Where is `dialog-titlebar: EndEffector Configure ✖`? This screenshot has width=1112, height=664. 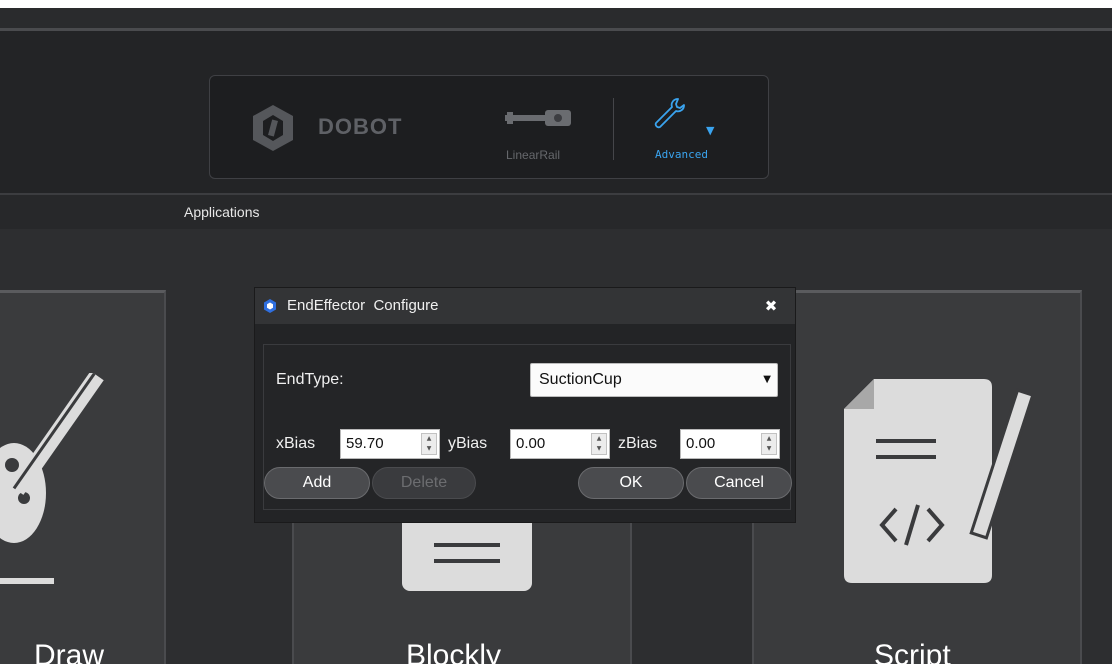 dialog-titlebar: EndEffector Configure ✖ is located at coordinates (525, 306).